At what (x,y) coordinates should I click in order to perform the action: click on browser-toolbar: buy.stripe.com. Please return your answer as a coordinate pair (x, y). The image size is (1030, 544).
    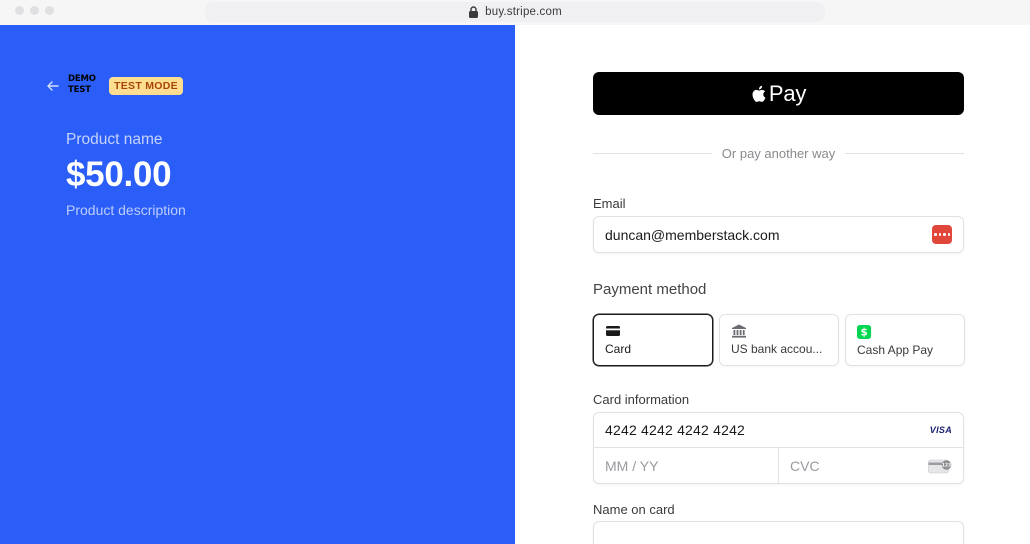
    Looking at the image, I should click on (515, 12).